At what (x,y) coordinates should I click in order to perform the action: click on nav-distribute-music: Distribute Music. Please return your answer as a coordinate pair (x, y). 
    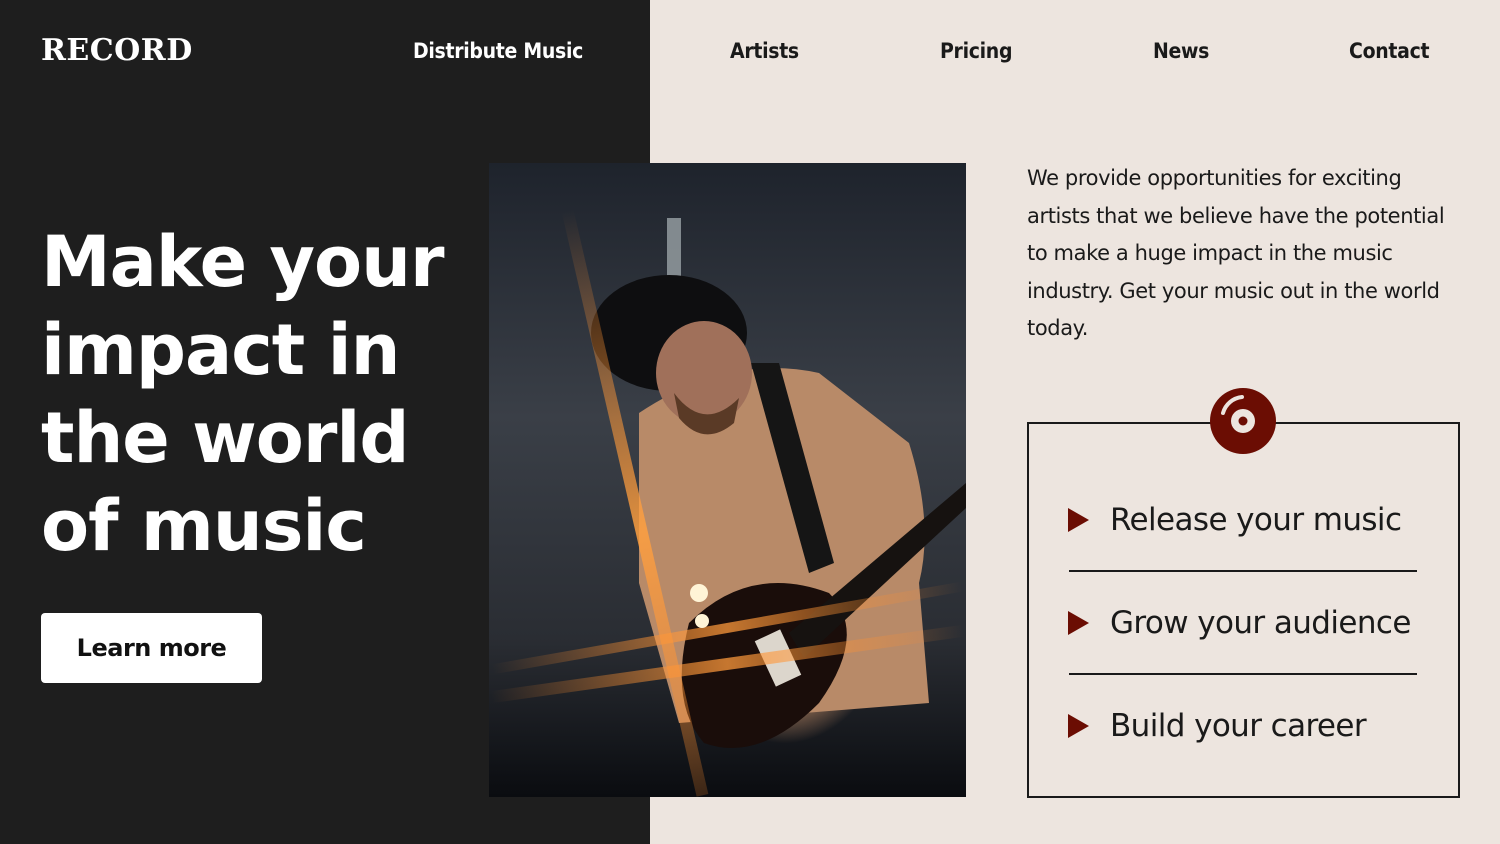
    Looking at the image, I should click on (498, 51).